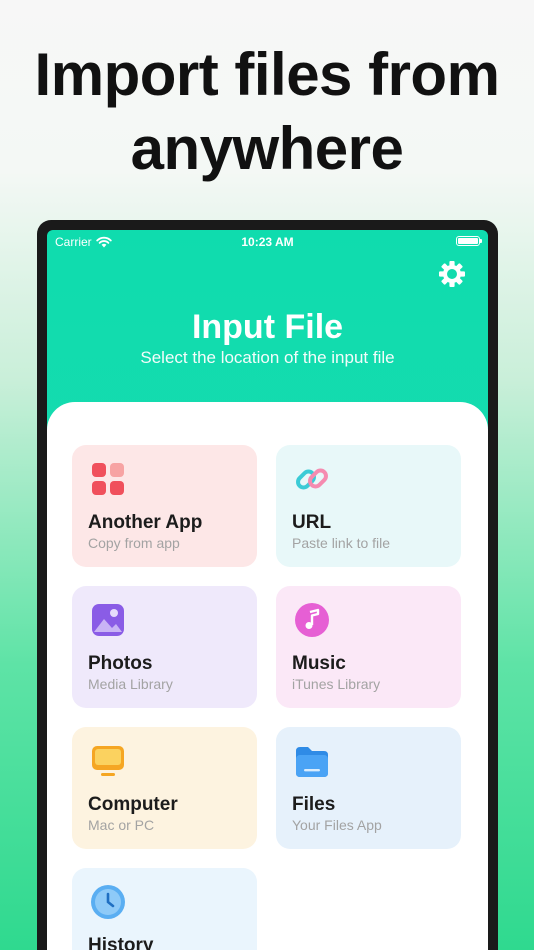  What do you see at coordinates (368, 788) in the screenshot?
I see `files-card: Files Your Files App` at bounding box center [368, 788].